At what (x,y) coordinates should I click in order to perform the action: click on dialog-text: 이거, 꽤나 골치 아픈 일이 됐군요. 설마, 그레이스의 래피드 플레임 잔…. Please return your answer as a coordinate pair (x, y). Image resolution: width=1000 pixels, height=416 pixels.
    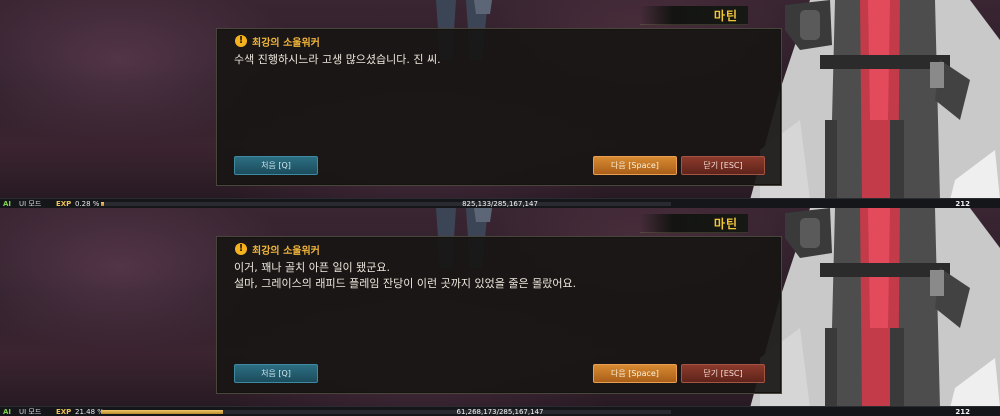
    Looking at the image, I should click on (405, 275).